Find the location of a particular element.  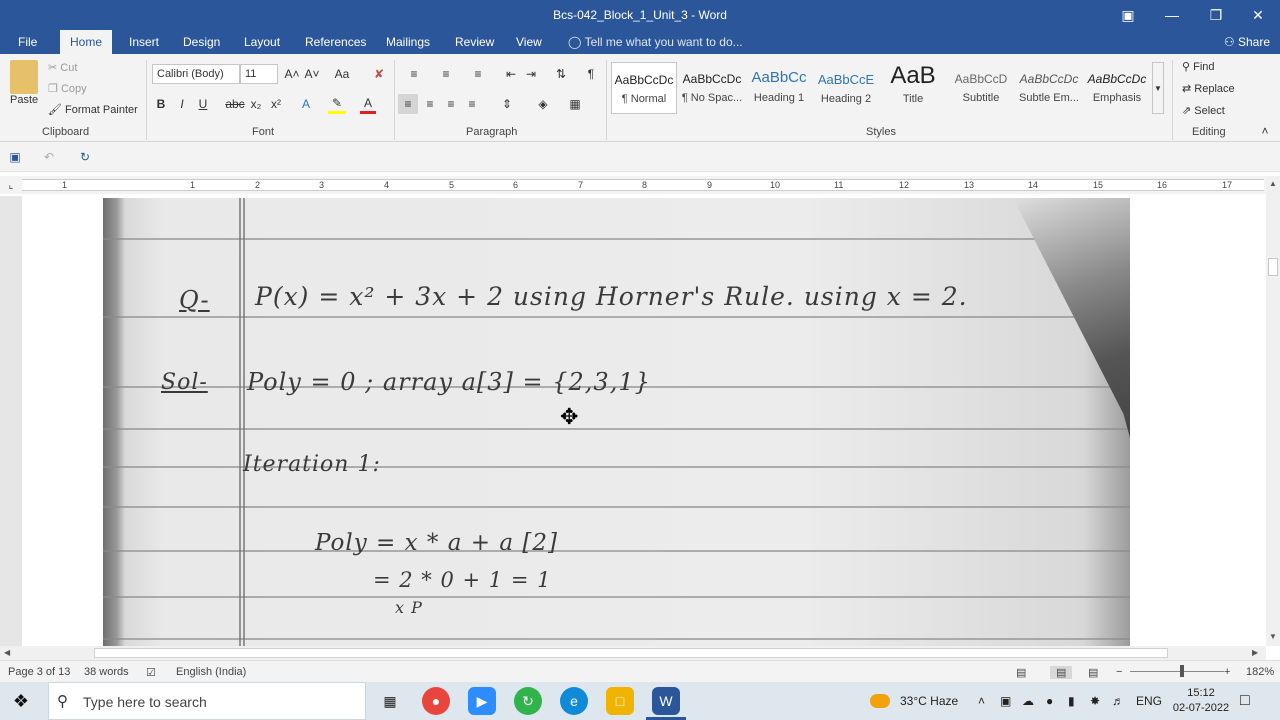

style-heading-1: AaBbCc Heading 1 is located at coordinates (779, 88).